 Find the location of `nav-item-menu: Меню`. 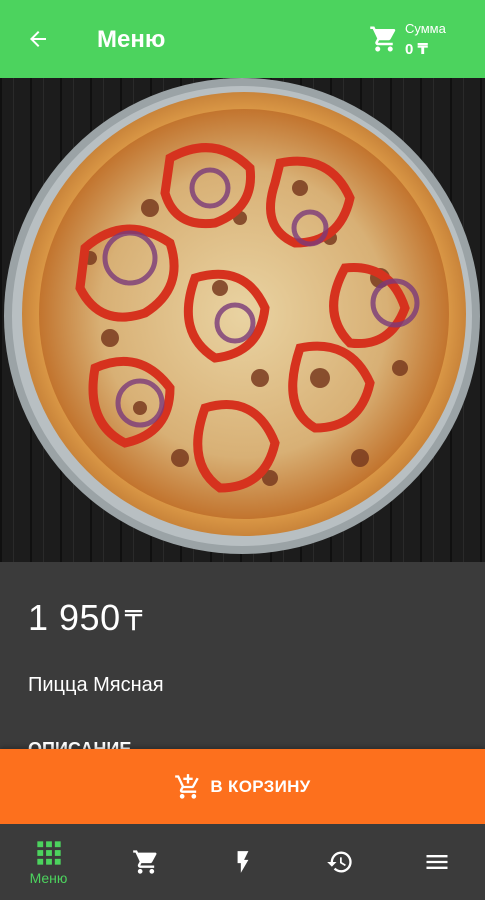

nav-item-menu: Меню is located at coordinates (48, 862).